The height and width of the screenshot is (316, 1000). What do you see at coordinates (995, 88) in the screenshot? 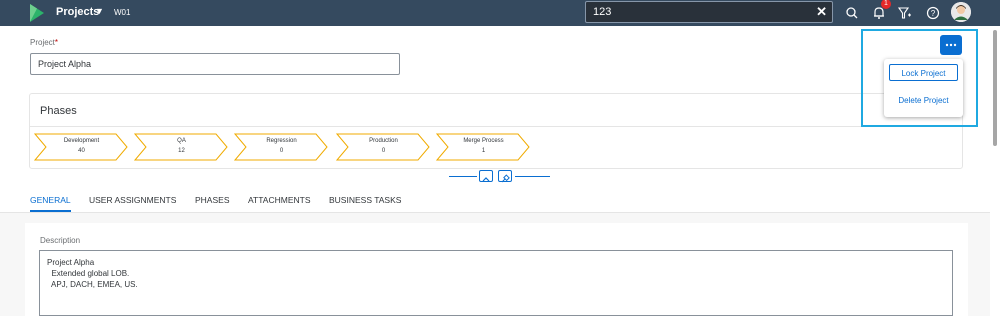
I see `scrollbar-thumb` at bounding box center [995, 88].